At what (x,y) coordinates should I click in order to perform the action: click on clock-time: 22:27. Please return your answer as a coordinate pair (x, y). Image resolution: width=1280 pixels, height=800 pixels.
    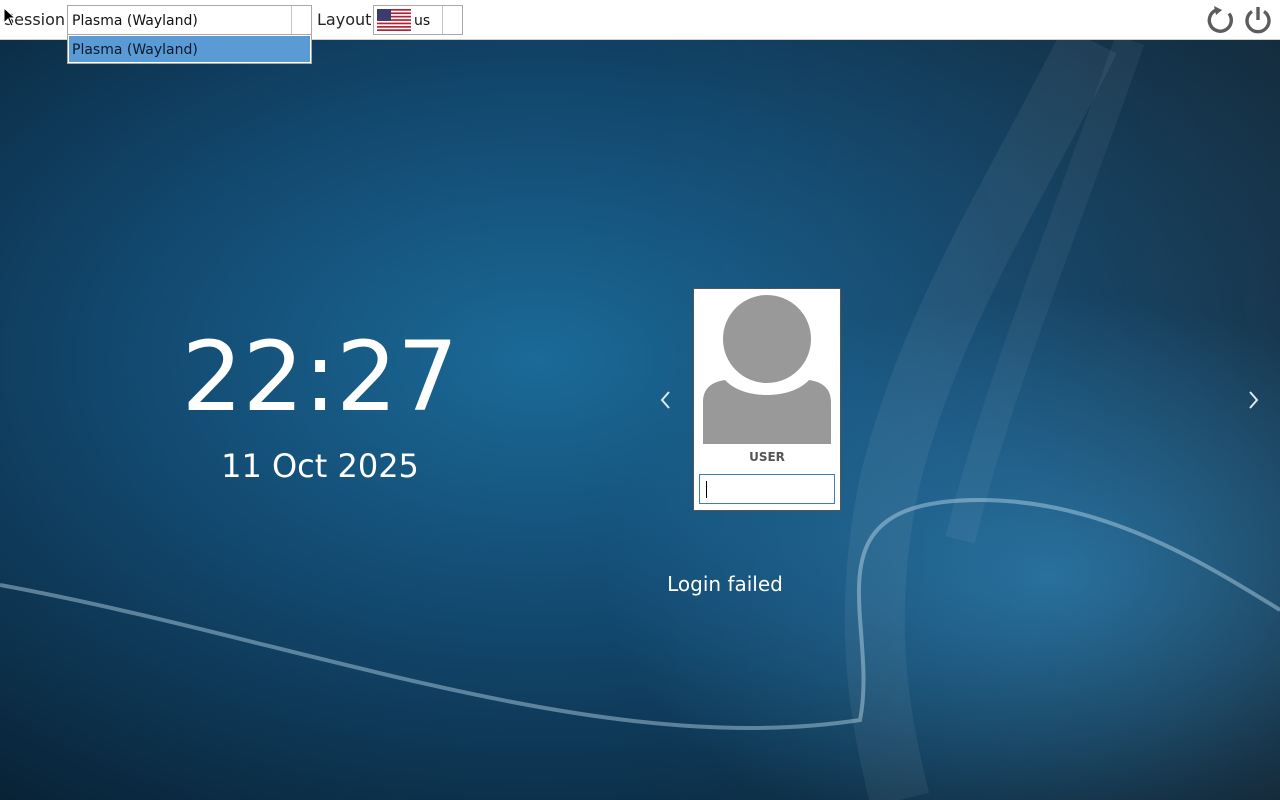
    Looking at the image, I should click on (320, 377).